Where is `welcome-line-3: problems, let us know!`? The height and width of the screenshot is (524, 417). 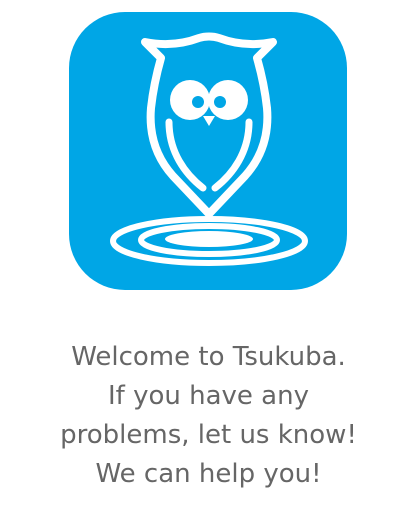 welcome-line-3: problems, let us know! is located at coordinates (208, 435).